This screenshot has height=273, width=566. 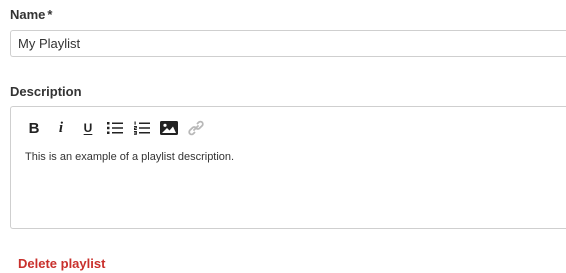 What do you see at coordinates (34, 128) in the screenshot?
I see `bold-button: B` at bounding box center [34, 128].